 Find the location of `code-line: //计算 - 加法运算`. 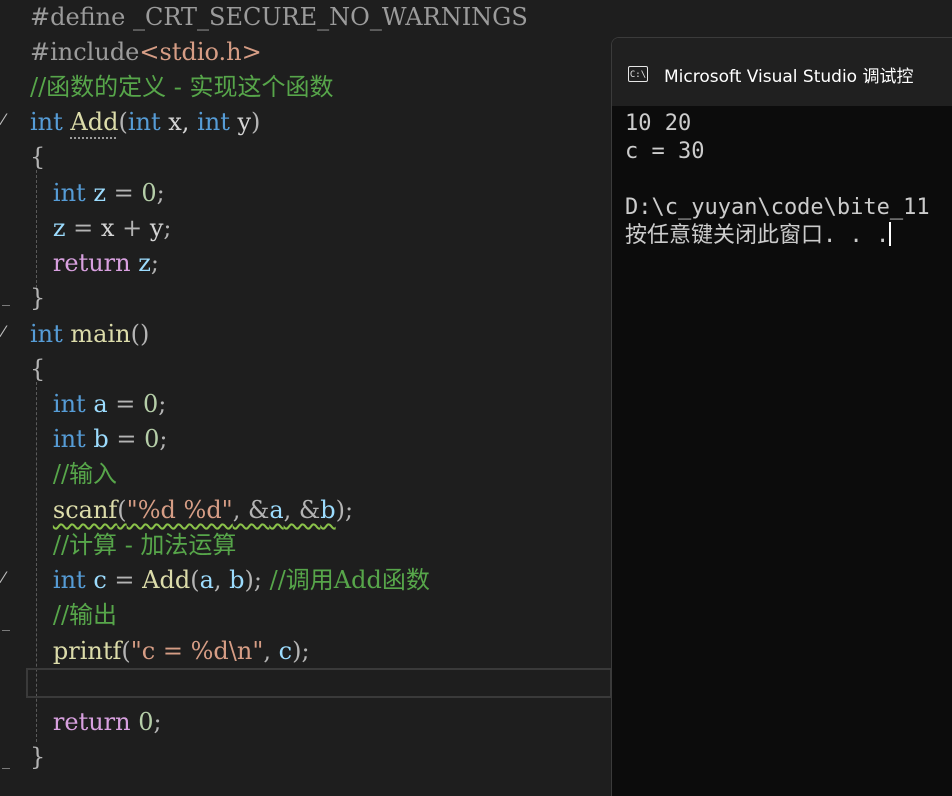

code-line: //计算 - 加法运算 is located at coordinates (133, 545).